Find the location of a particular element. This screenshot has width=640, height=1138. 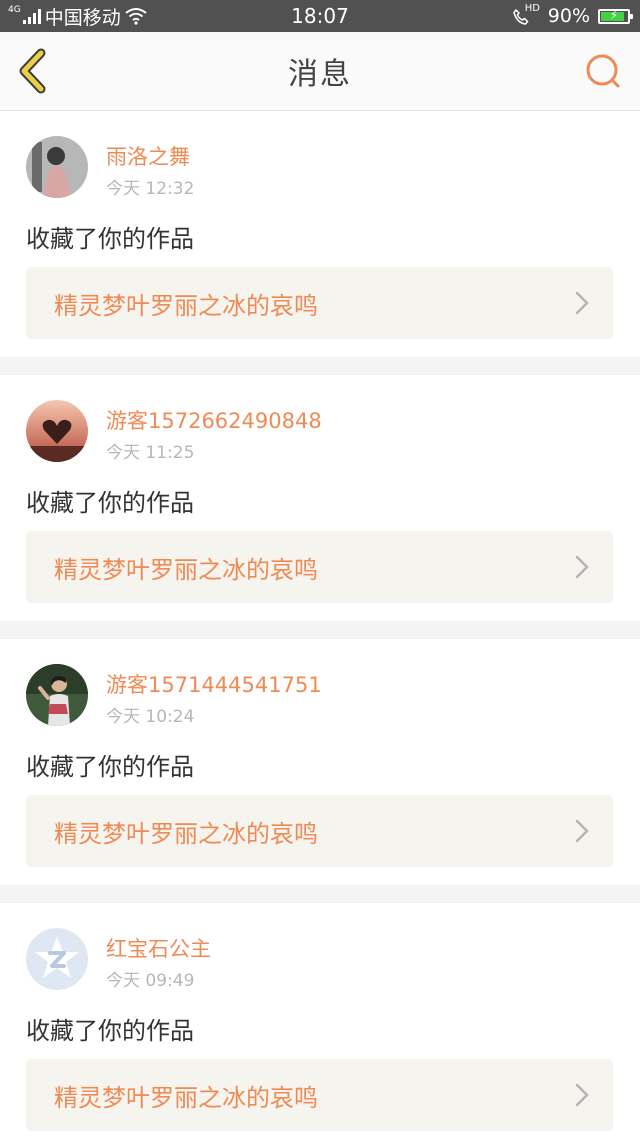

user-name: 游客1572662490848 is located at coordinates (214, 420).